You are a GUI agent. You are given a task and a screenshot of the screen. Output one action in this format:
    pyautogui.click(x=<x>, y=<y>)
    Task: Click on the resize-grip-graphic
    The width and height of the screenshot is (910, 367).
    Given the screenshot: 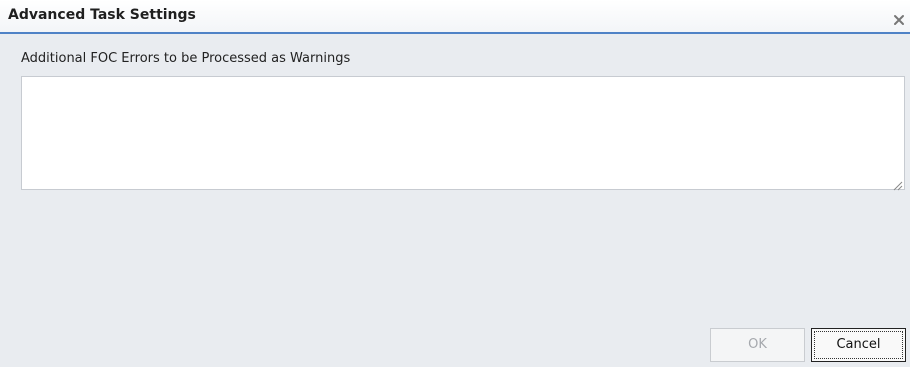 What is the action you would take?
    pyautogui.click(x=898, y=186)
    